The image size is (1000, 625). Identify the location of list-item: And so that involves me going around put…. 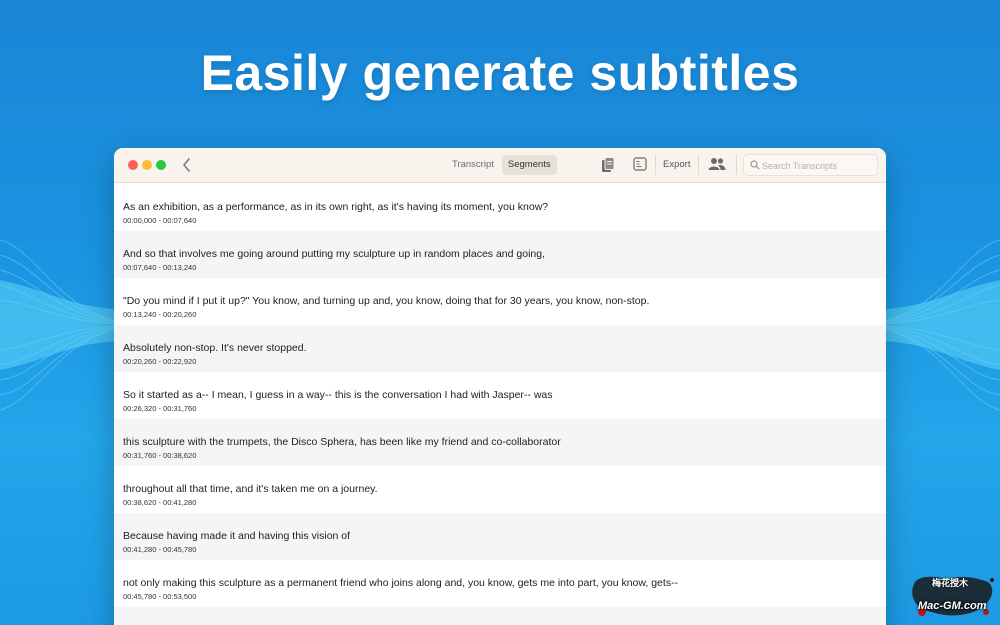
(500, 254).